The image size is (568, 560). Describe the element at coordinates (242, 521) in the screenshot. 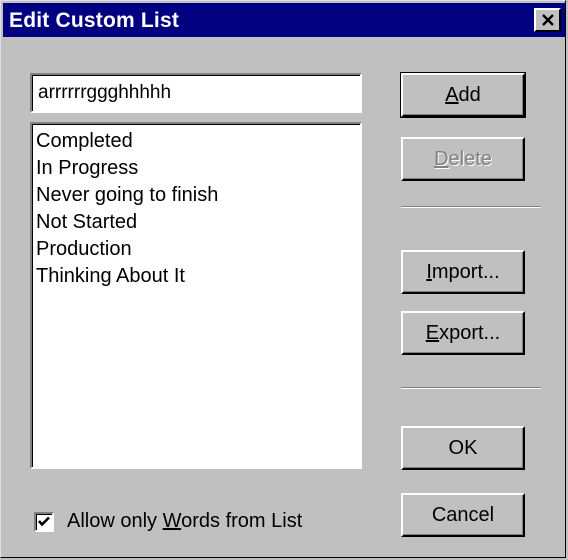

I see `label-part: ords from List` at that location.